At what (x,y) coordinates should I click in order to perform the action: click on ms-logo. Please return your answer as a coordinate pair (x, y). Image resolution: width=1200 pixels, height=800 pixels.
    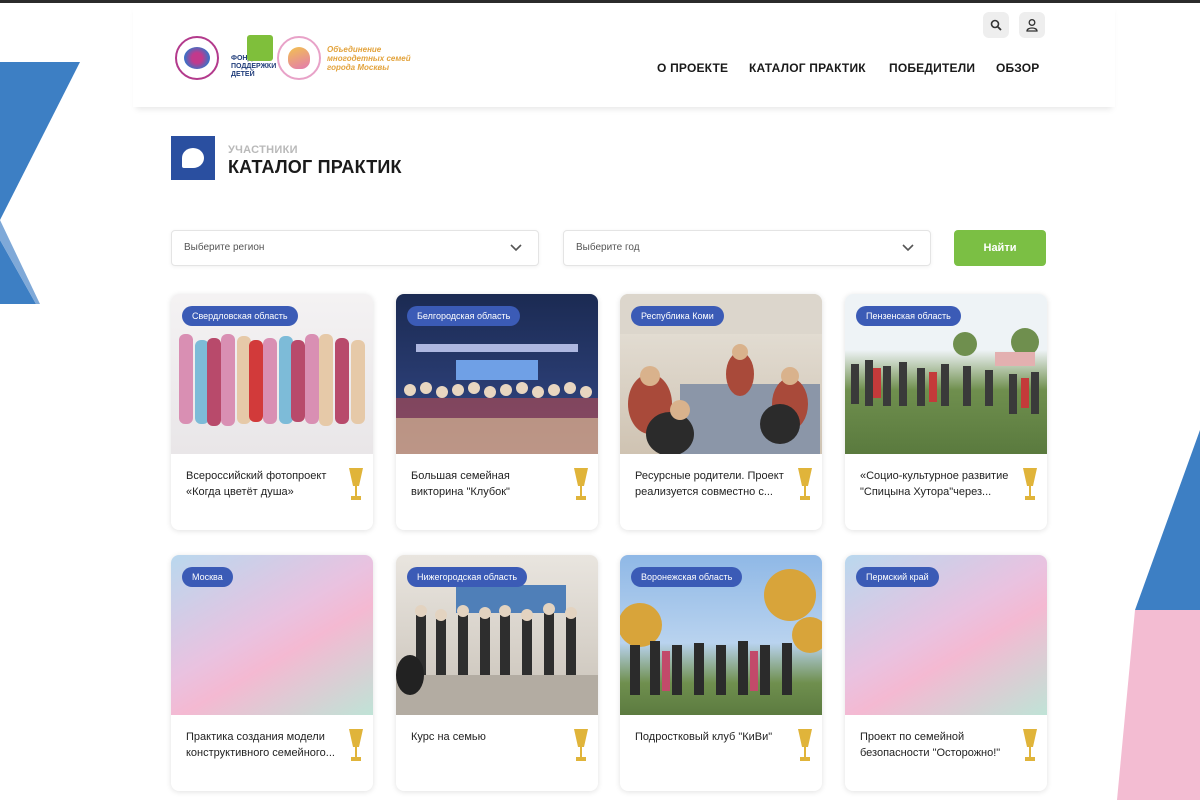
    Looking at the image, I should click on (299, 58).